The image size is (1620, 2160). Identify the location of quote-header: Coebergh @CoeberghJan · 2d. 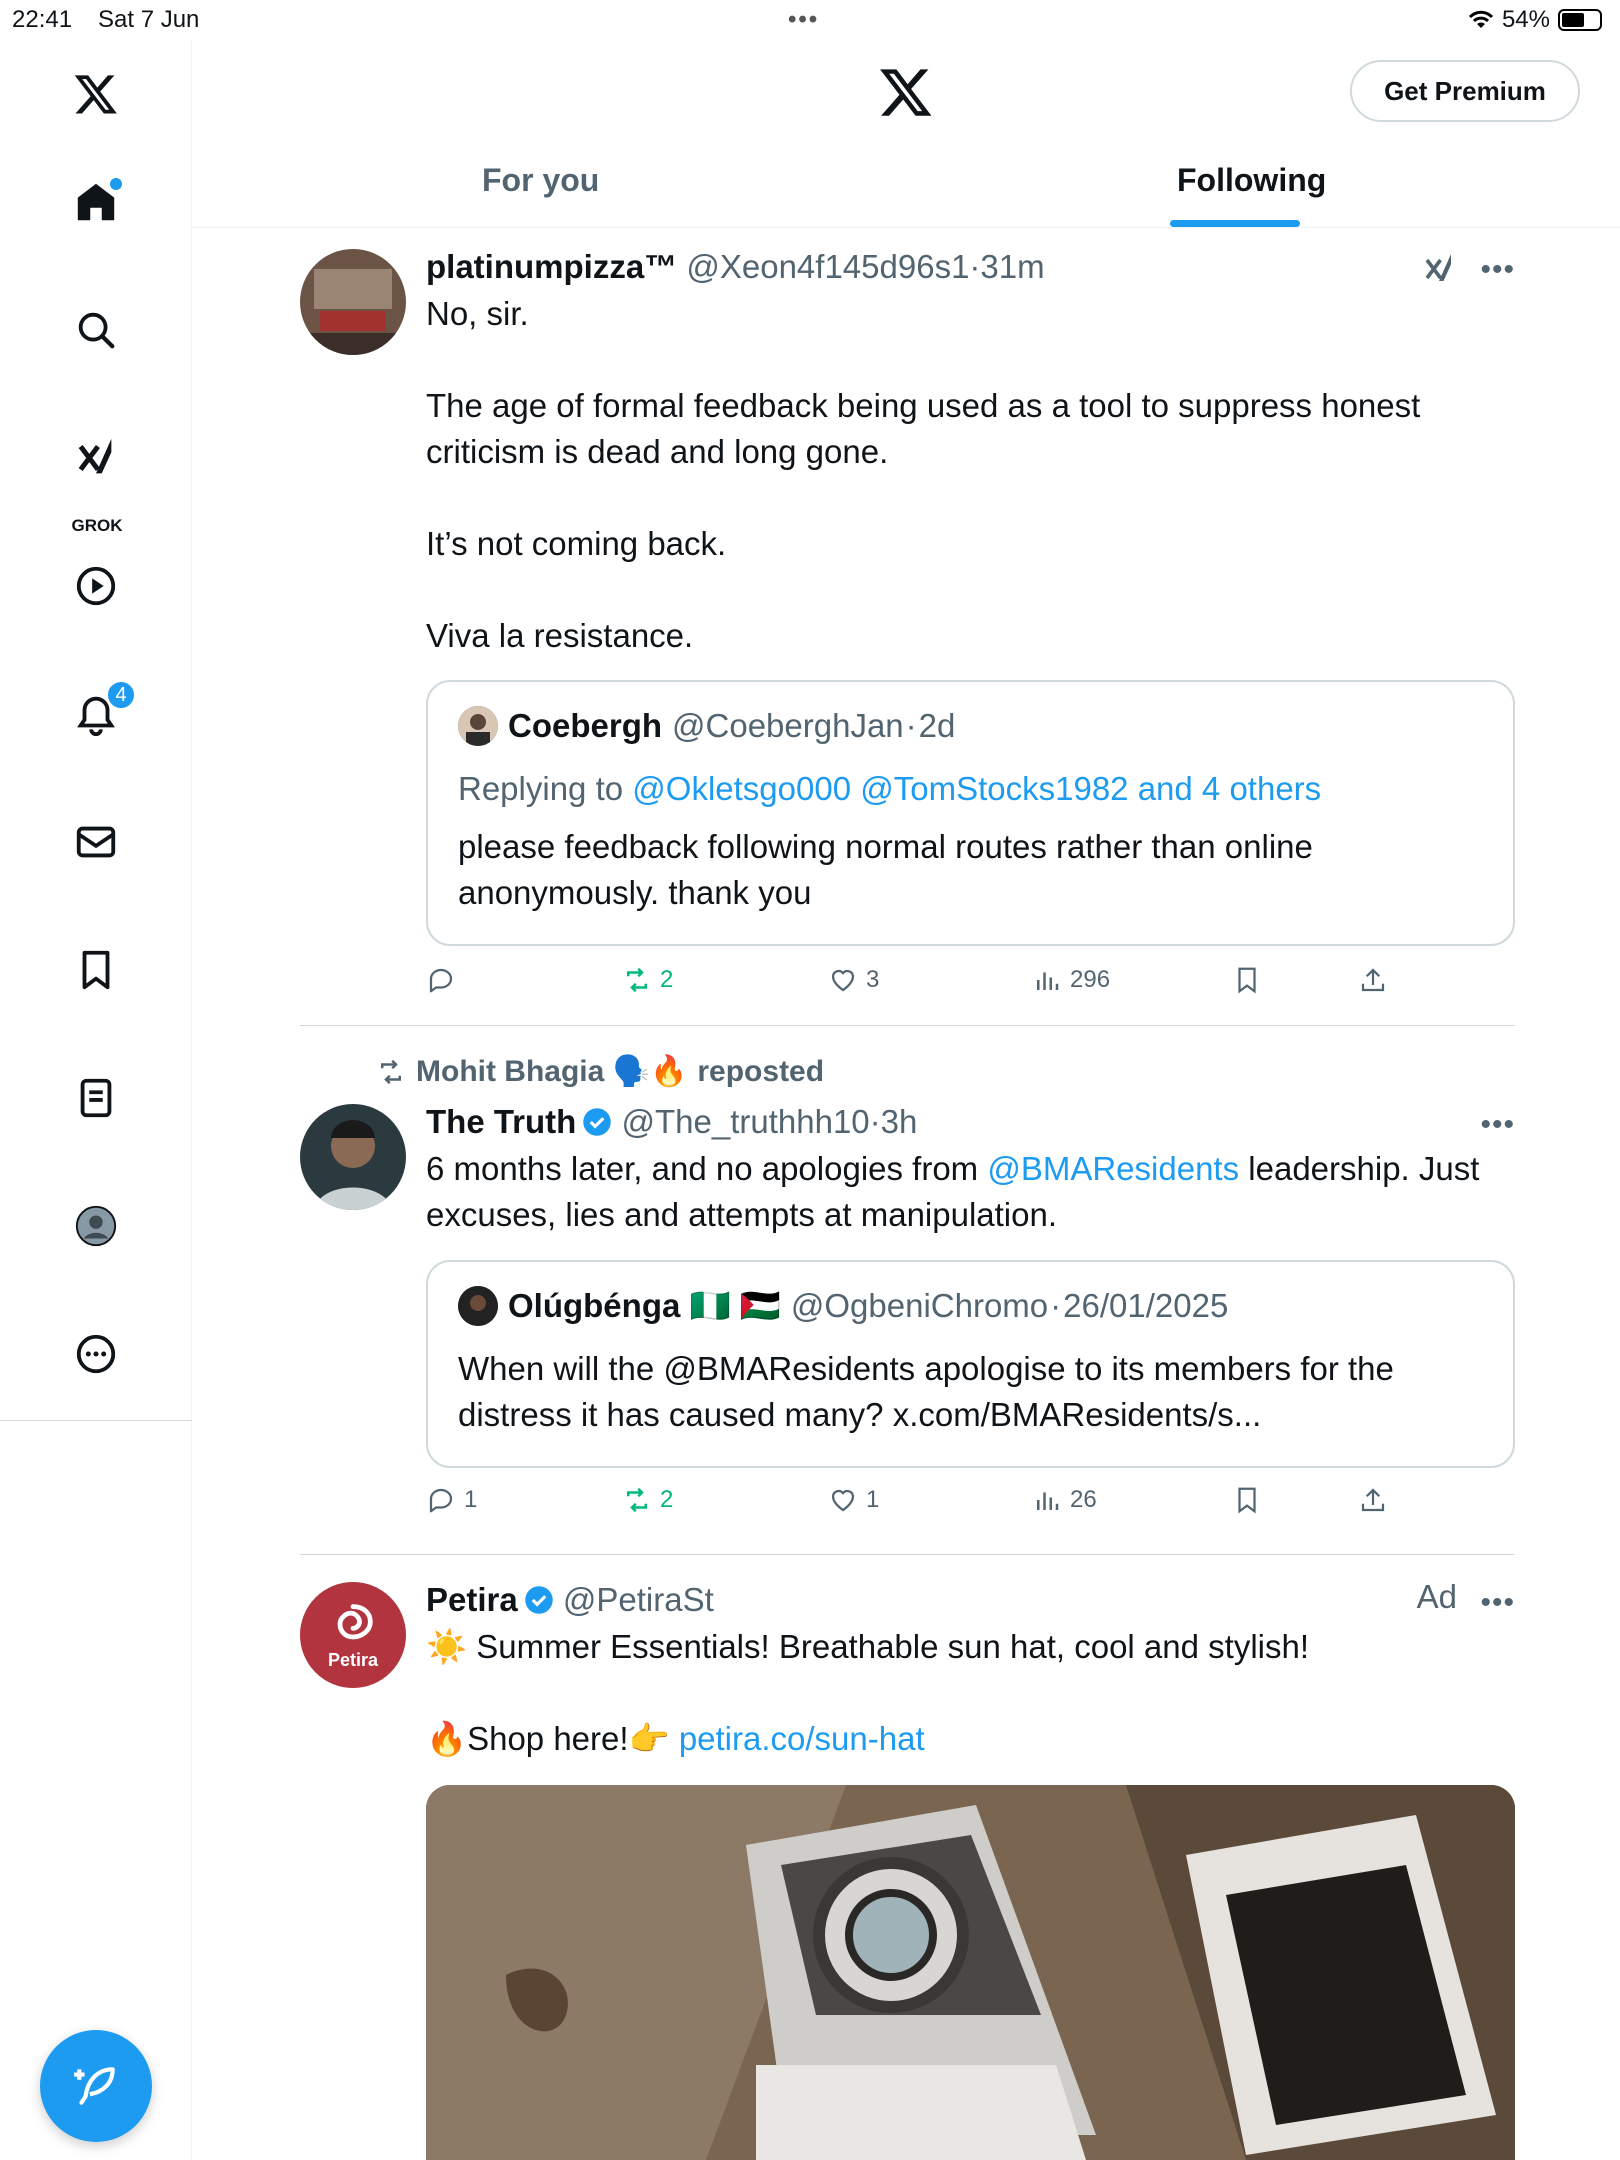
(706, 726).